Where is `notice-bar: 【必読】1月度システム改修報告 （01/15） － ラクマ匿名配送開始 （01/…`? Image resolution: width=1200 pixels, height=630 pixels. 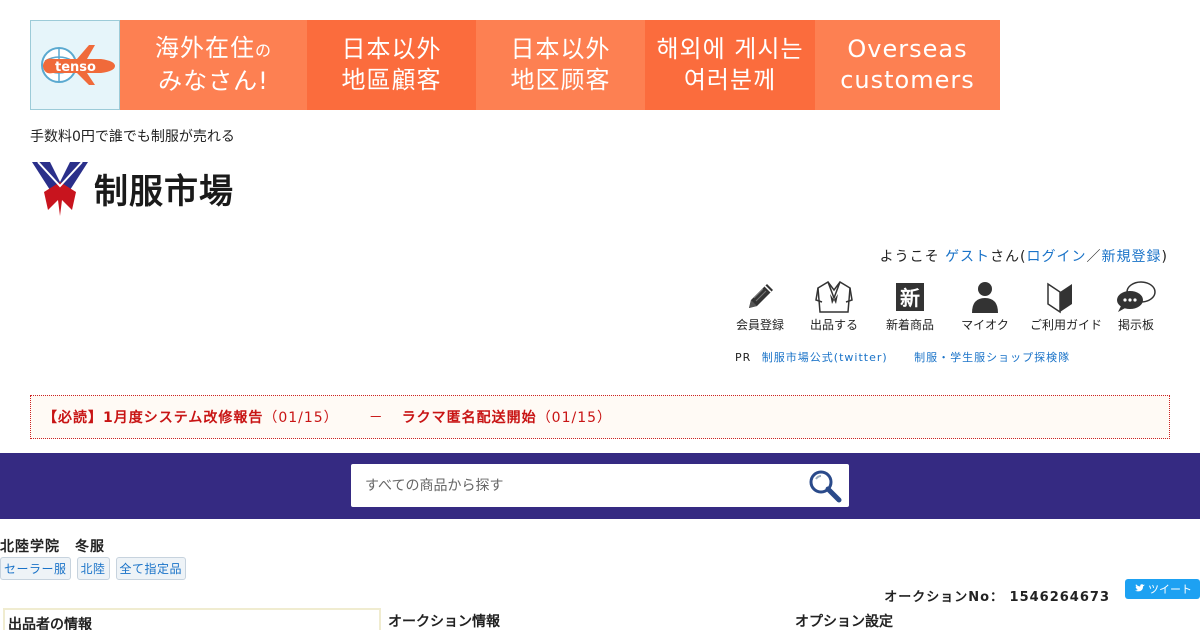 notice-bar: 【必読】1月度システム改修報告 （01/15） － ラクマ匿名配送開始 （01/… is located at coordinates (600, 417).